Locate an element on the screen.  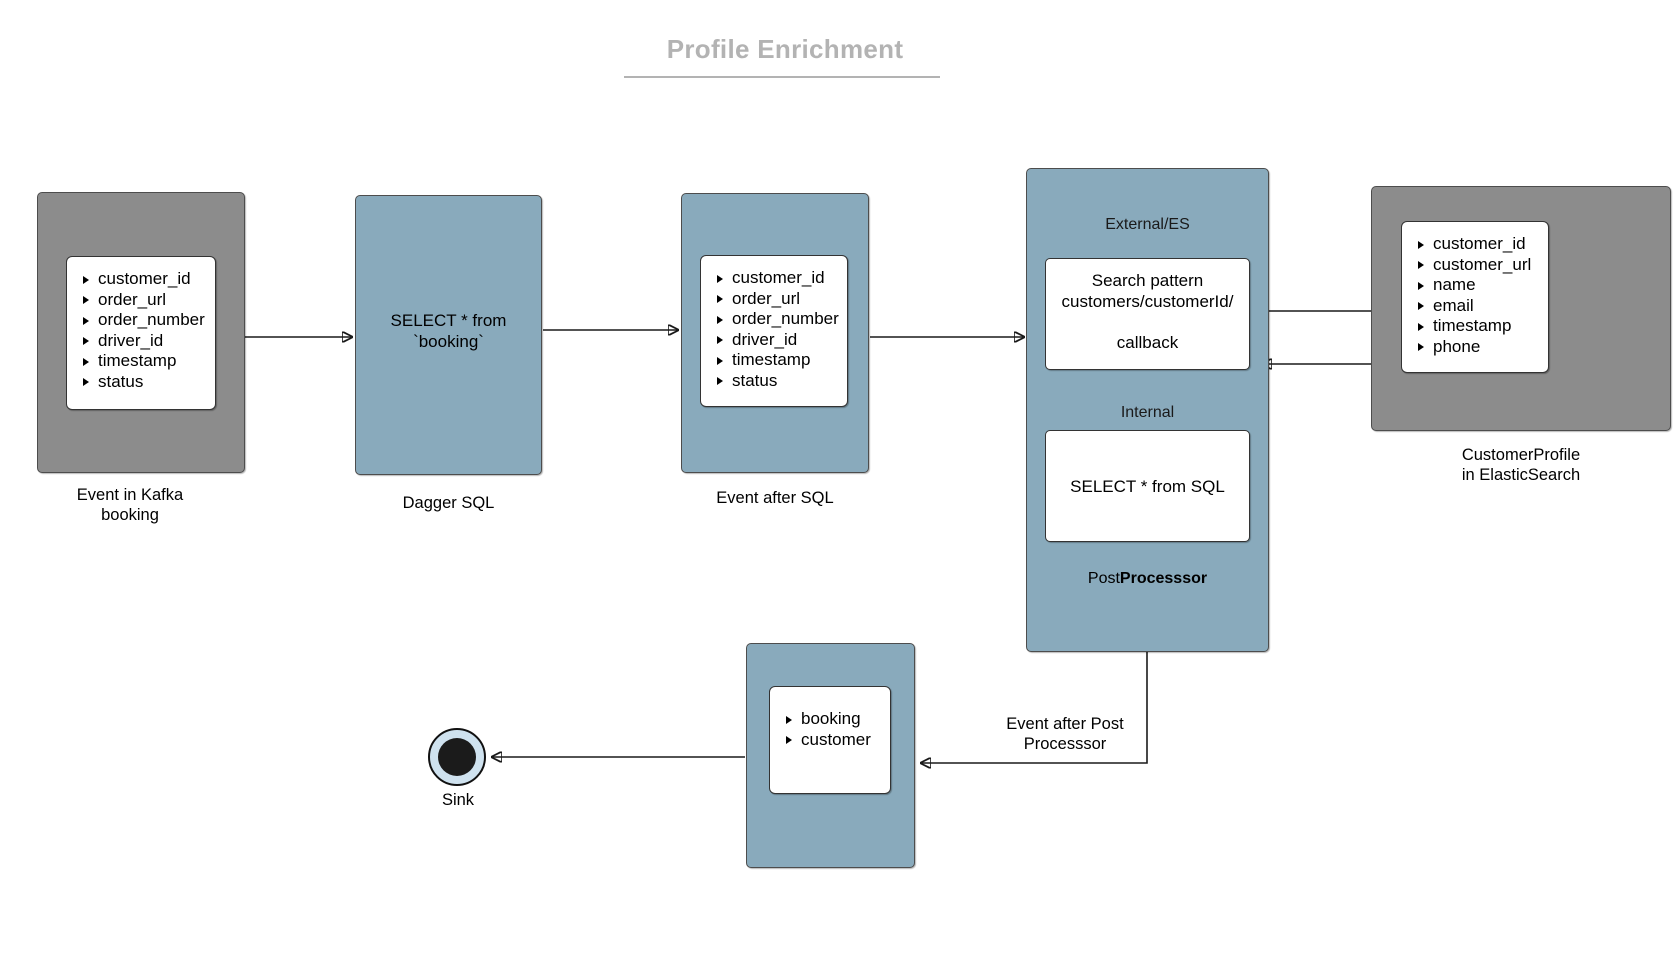
sink-node is located at coordinates (457, 757).